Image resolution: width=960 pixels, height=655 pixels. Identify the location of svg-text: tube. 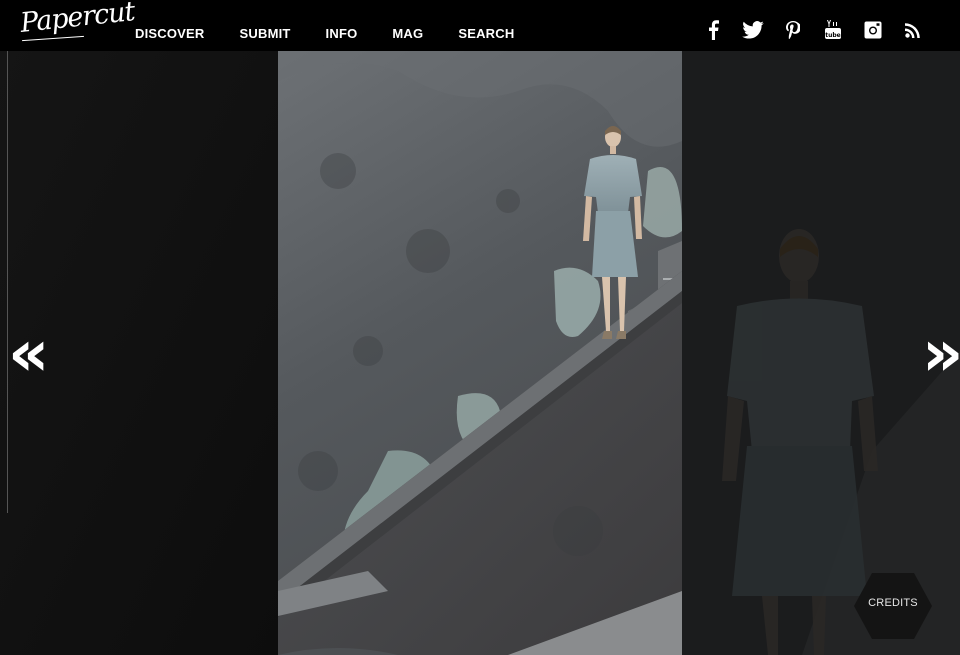
(833, 35).